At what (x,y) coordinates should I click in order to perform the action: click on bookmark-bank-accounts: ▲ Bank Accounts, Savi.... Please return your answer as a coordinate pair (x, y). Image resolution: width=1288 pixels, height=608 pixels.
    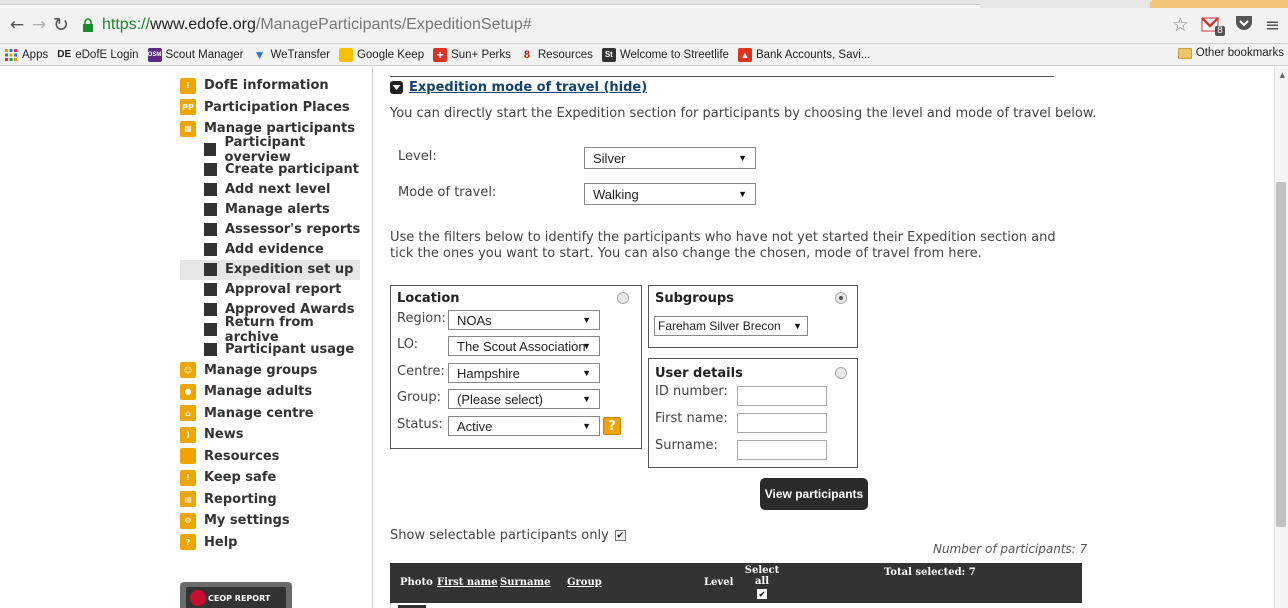
    Looking at the image, I should click on (804, 54).